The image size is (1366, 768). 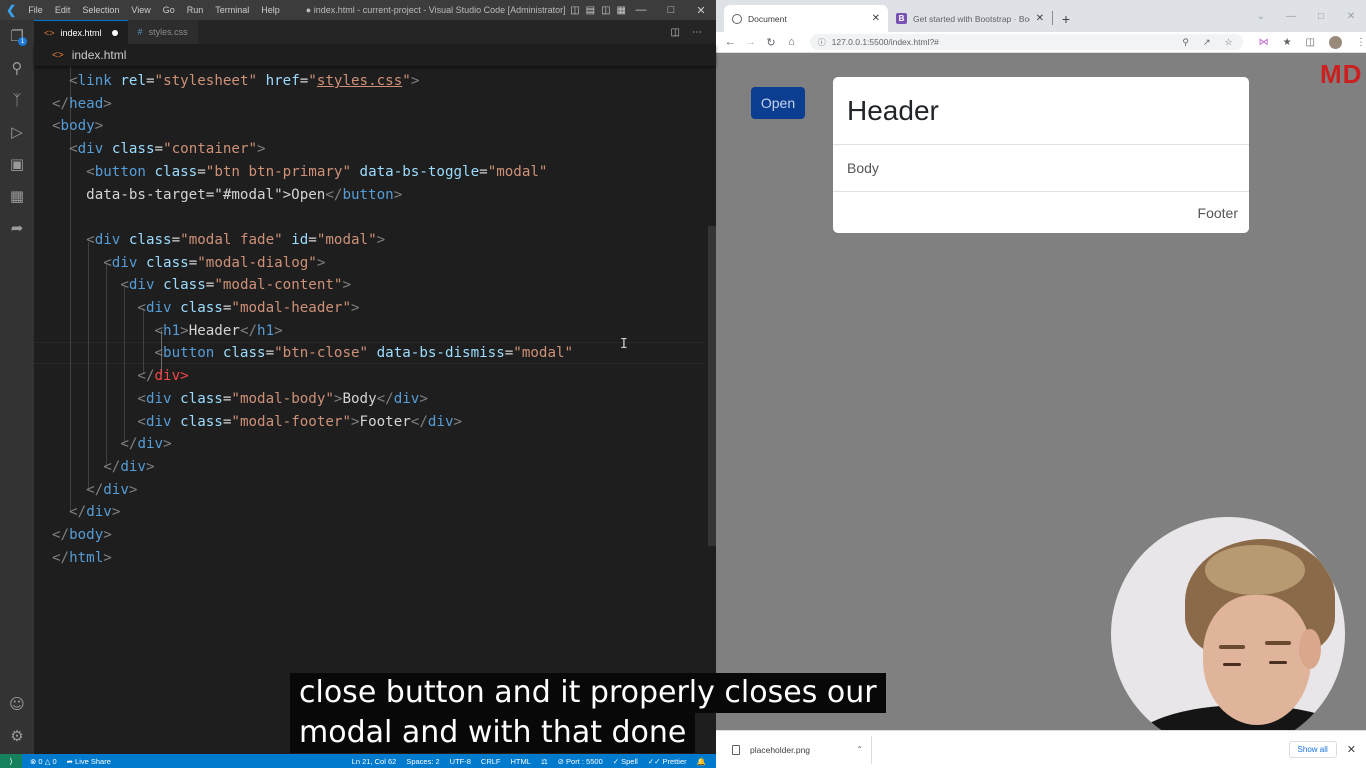 What do you see at coordinates (195, 10) in the screenshot?
I see `menu-run: Run` at bounding box center [195, 10].